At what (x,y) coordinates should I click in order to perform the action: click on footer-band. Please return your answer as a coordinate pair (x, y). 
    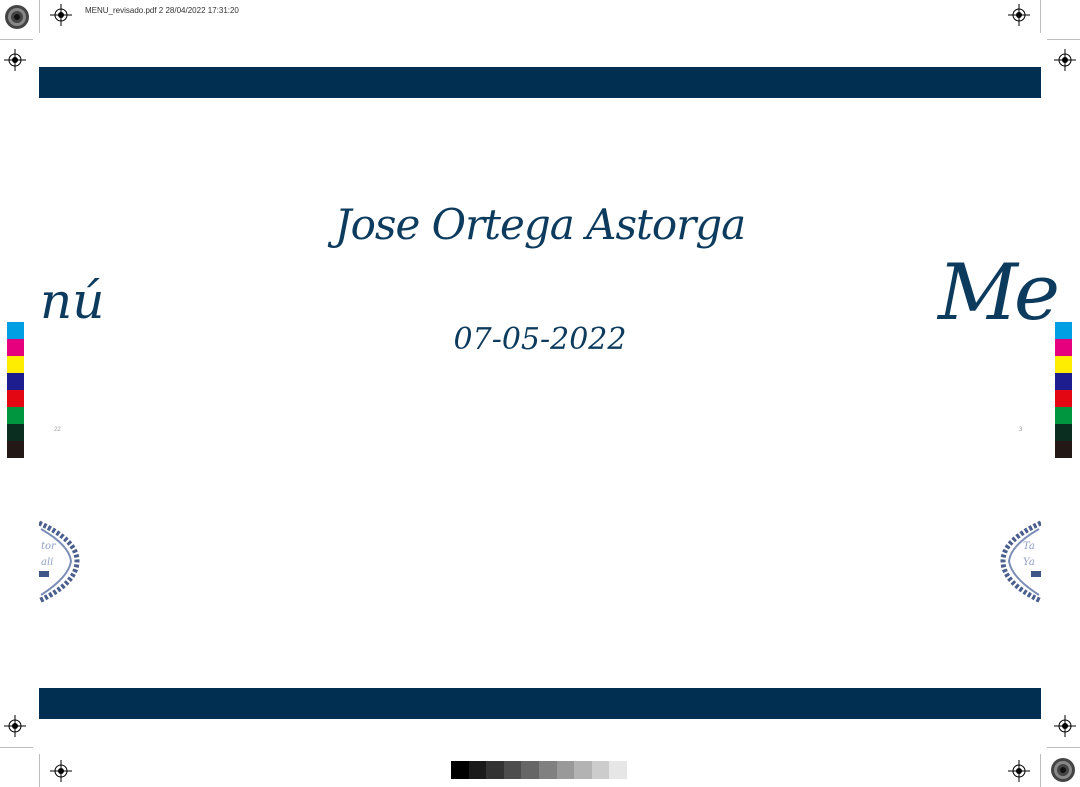
    Looking at the image, I should click on (540, 703).